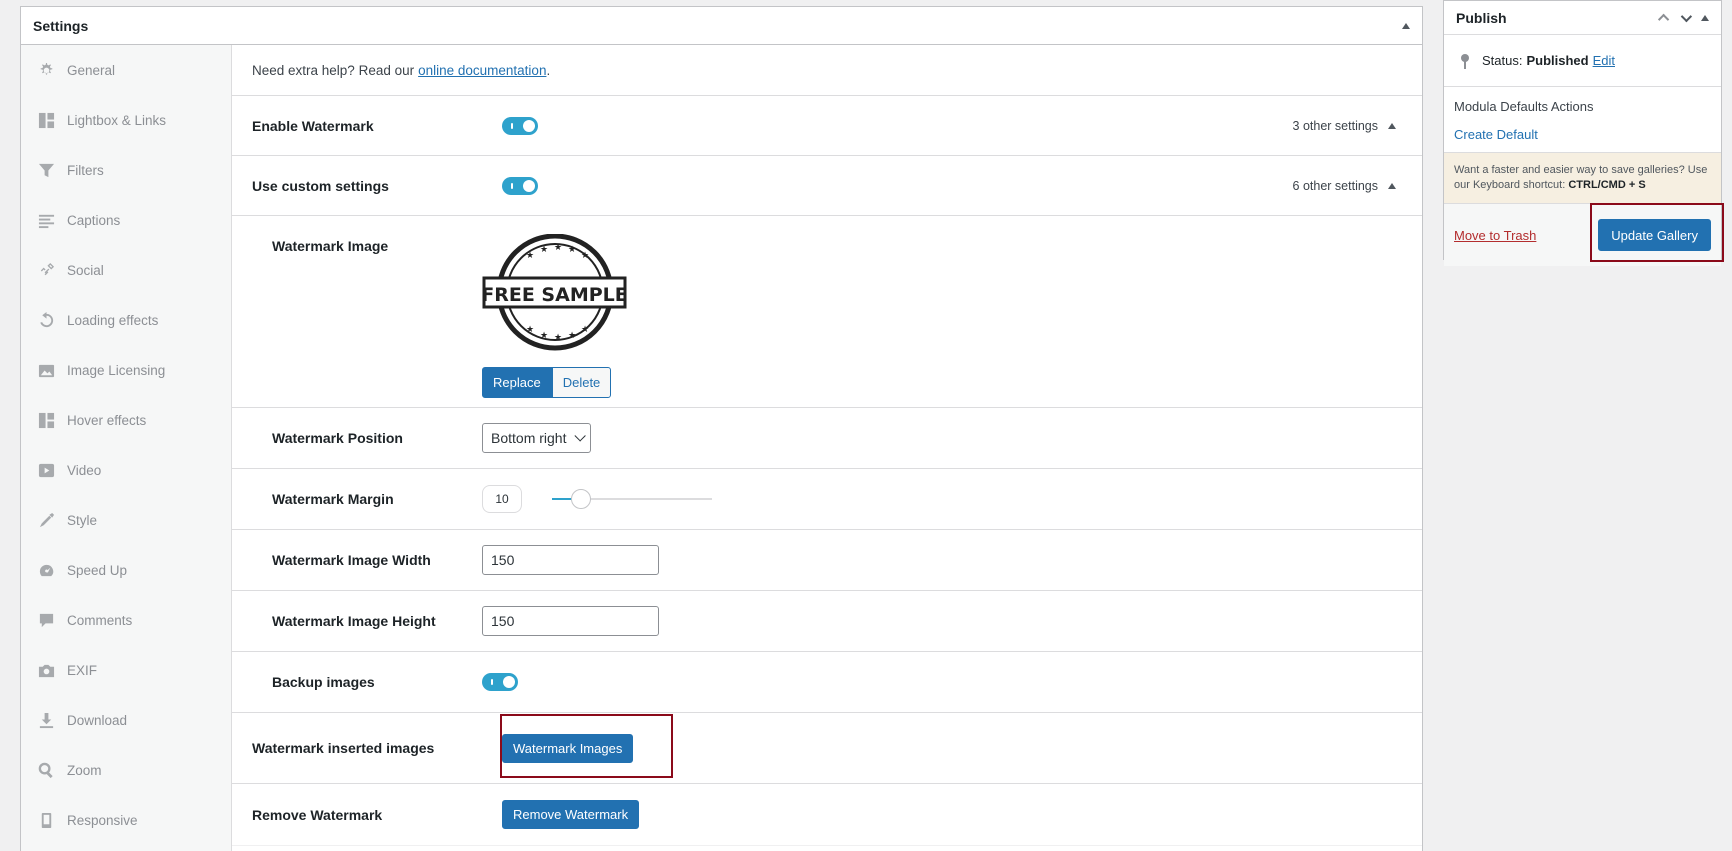 Image resolution: width=1732 pixels, height=851 pixels. Describe the element at coordinates (337, 438) in the screenshot. I see `watermark-position-label: Watermark Position` at that location.